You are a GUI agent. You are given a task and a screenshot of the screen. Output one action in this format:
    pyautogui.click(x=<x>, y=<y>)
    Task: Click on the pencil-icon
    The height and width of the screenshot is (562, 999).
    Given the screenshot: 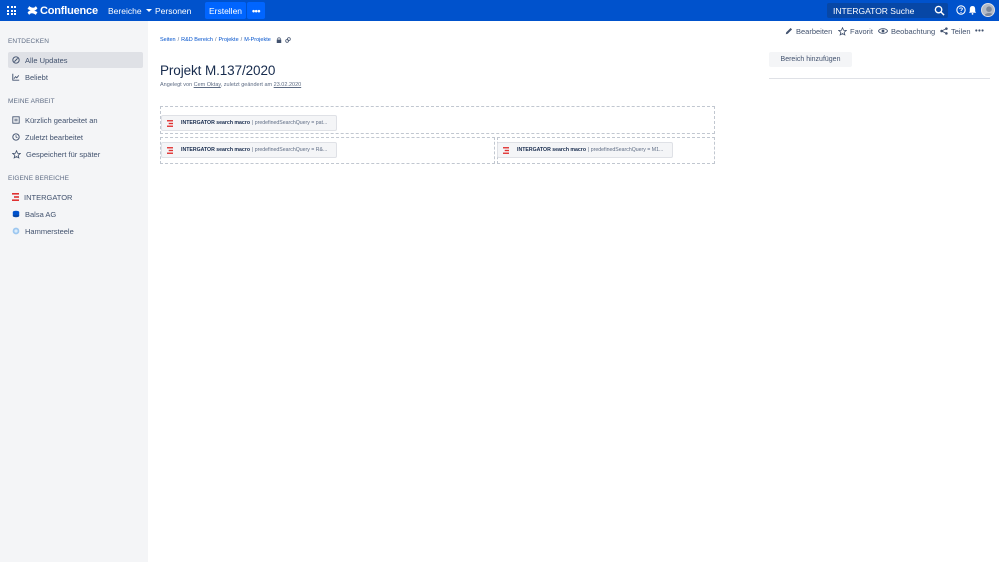 What is the action you would take?
    pyautogui.click(x=789, y=31)
    